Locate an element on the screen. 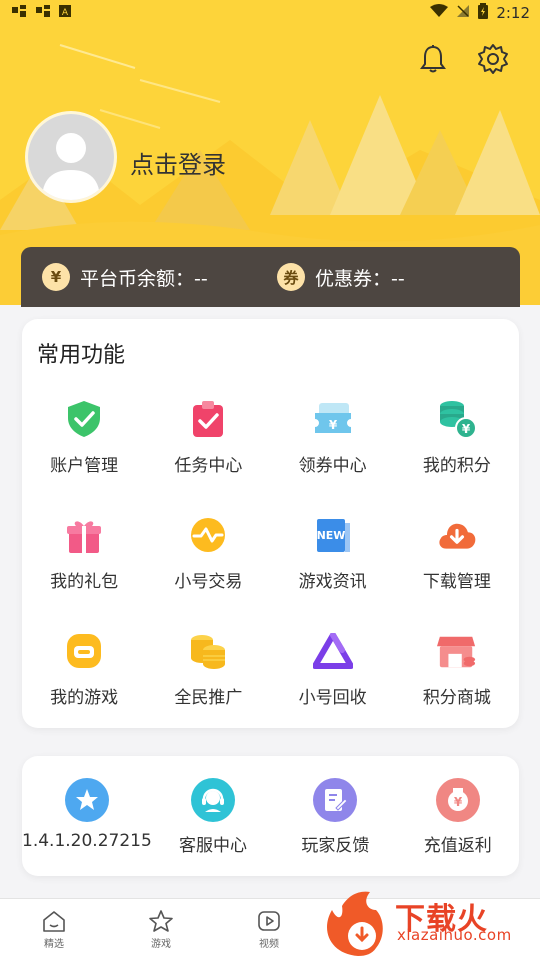  recharge-rebate-button: ¥ 充值返利 is located at coordinates (458, 816).